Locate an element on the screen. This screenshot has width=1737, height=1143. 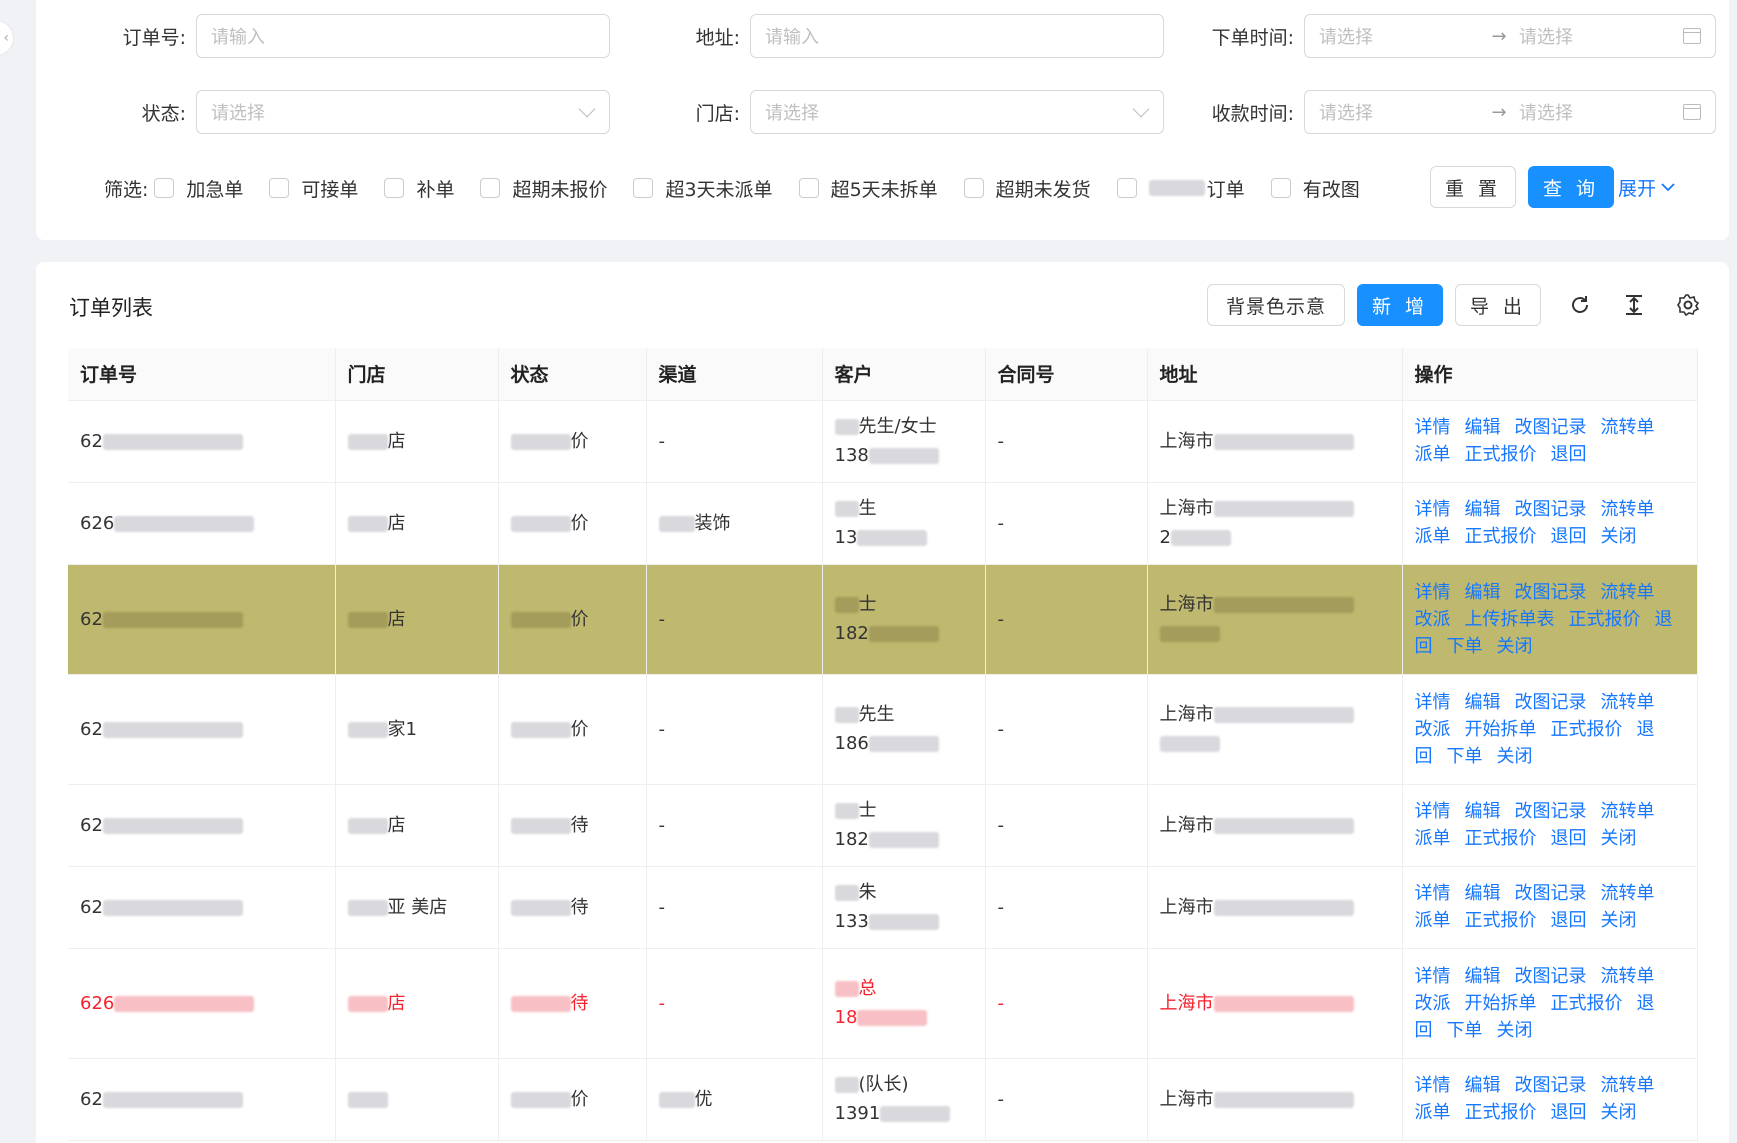
action-link: 上传拆单表 is located at coordinates (1510, 619).